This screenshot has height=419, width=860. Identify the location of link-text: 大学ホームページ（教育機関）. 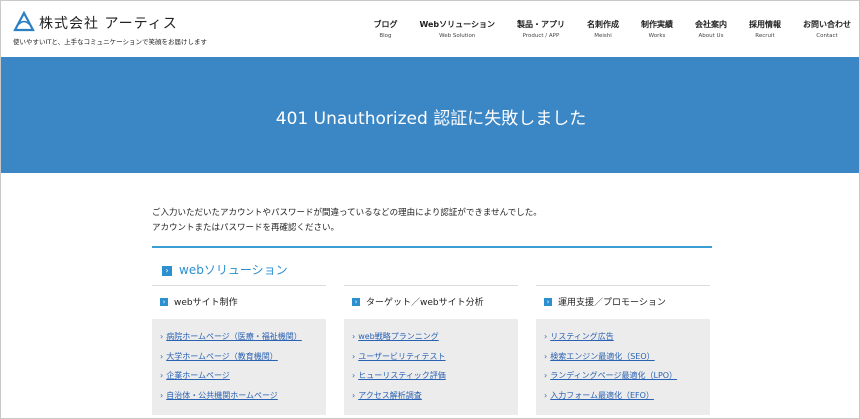
(222, 356).